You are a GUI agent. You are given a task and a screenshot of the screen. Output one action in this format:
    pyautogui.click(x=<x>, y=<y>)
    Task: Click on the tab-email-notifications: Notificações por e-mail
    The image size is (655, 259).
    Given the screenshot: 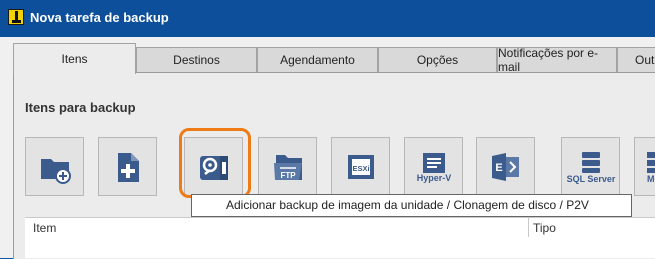 What is the action you would take?
    pyautogui.click(x=557, y=60)
    